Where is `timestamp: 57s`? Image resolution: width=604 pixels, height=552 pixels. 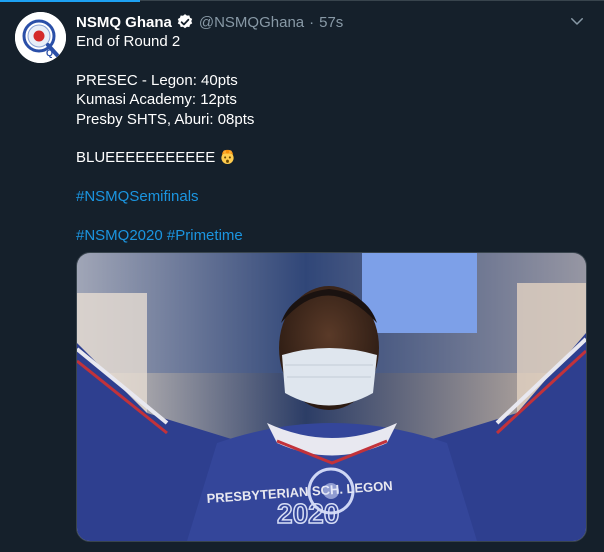 timestamp: 57s is located at coordinates (331, 22).